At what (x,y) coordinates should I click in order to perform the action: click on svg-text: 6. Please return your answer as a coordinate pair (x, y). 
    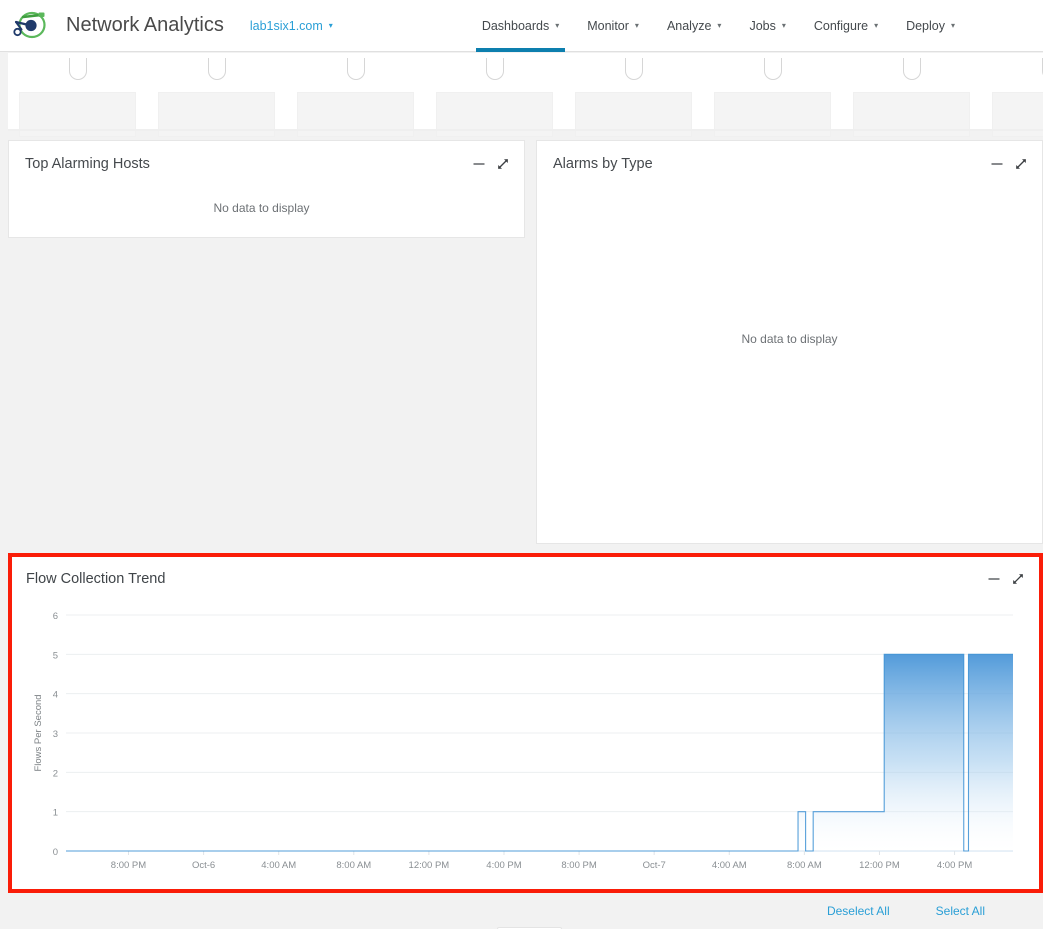
    Looking at the image, I should click on (55, 616).